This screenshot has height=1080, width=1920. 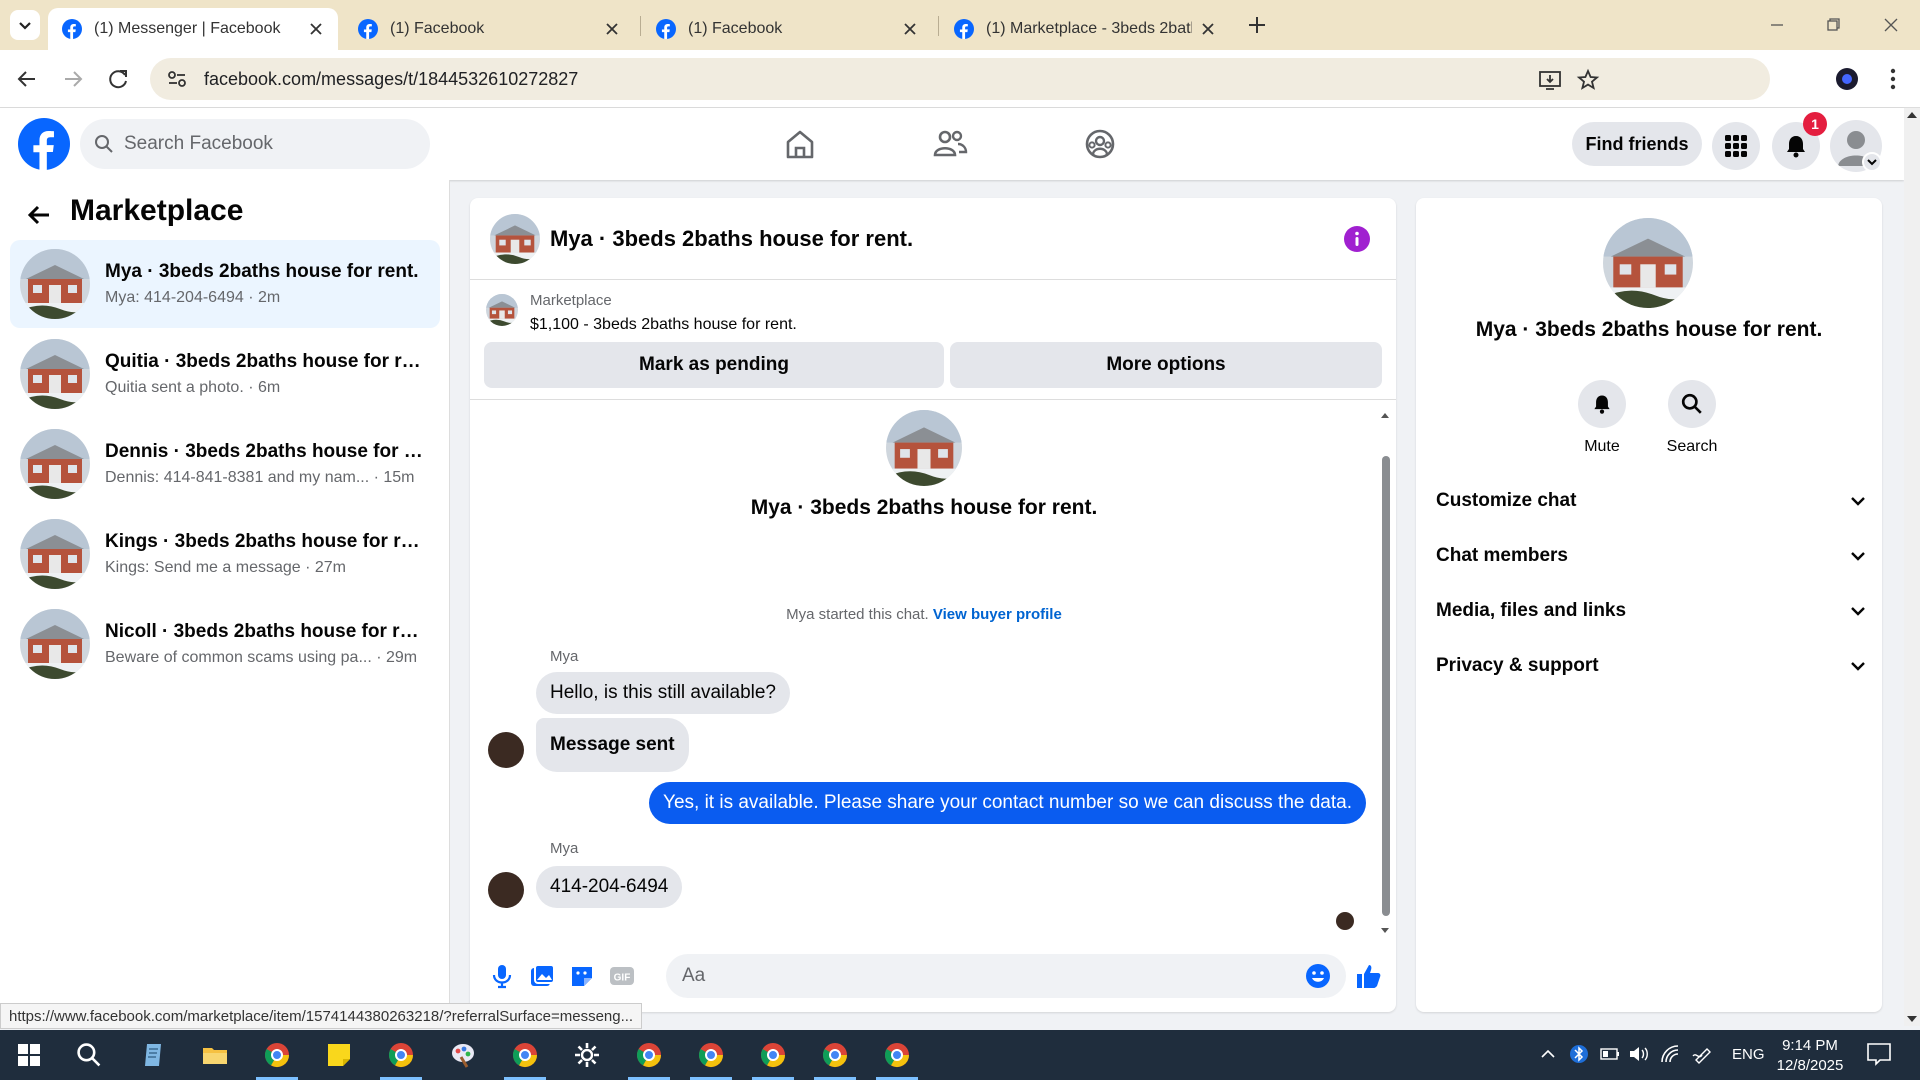 I want to click on chrome-menu-icon, so click(x=1893, y=79).